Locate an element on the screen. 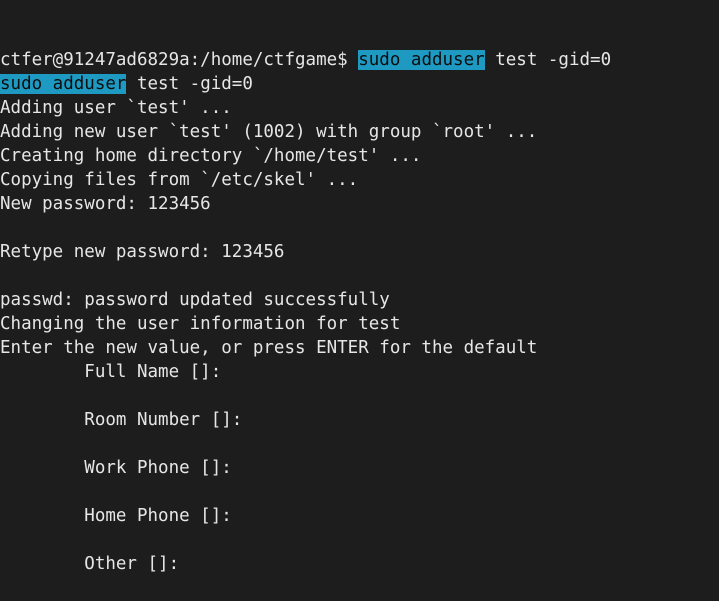  text-segment: Changing the user information for test is located at coordinates (200, 324).